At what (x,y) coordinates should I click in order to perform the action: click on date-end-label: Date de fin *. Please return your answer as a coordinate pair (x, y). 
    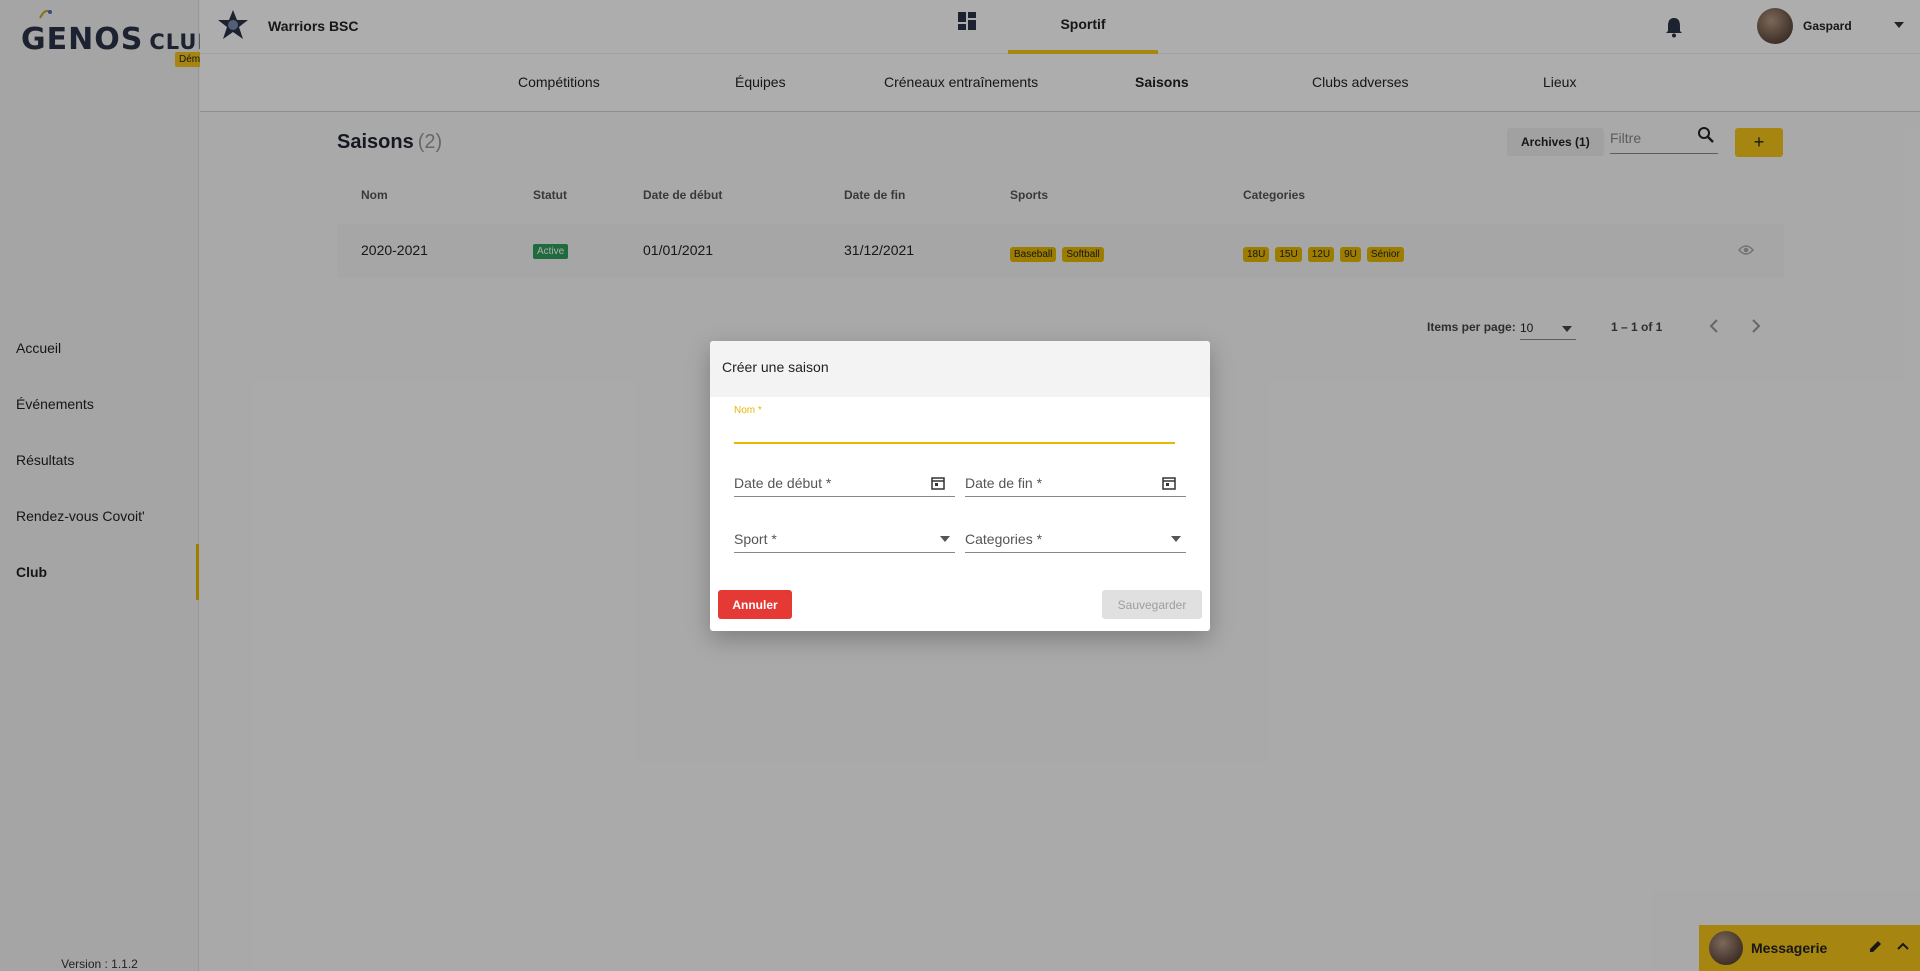
    Looking at the image, I should click on (1004, 483).